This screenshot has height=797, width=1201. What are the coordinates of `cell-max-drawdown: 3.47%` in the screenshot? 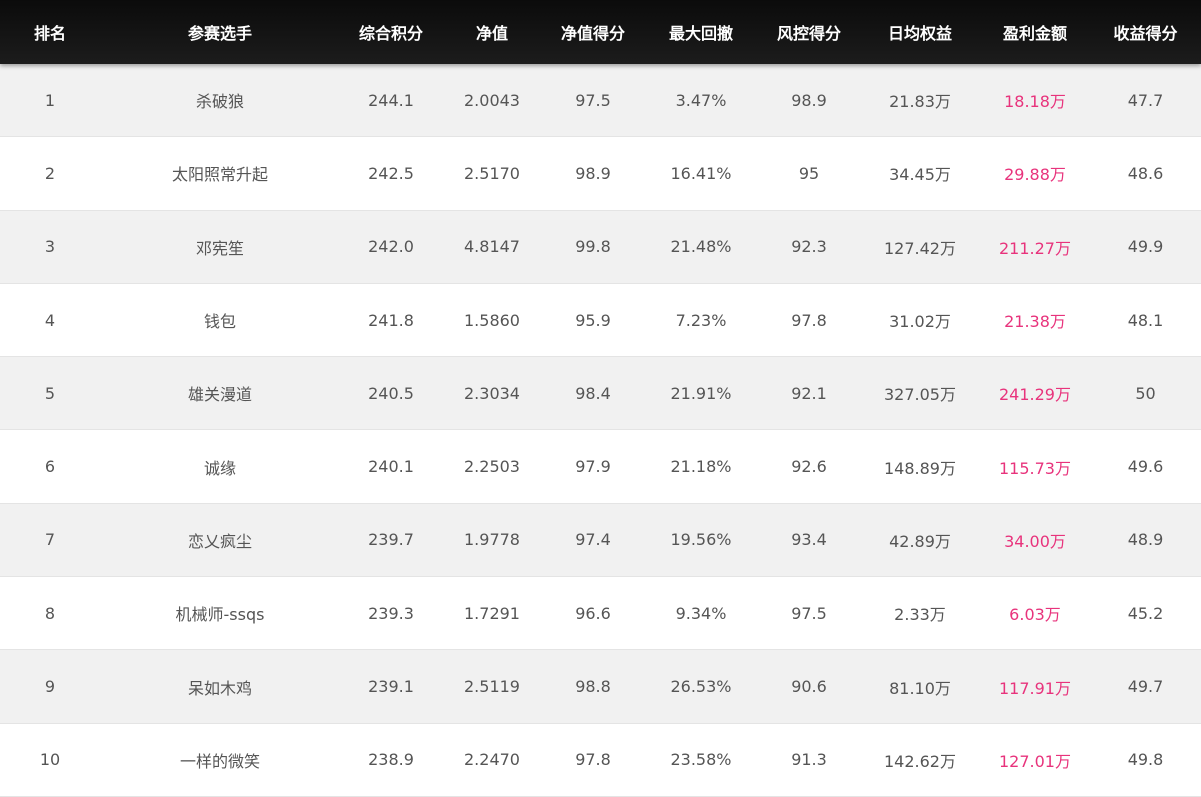 It's located at (701, 100).